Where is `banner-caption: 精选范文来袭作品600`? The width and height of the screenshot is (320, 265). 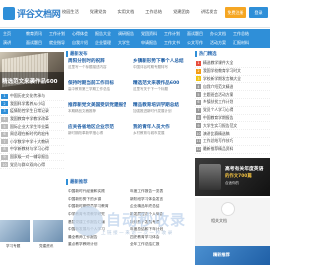 banner-caption: 精选范文来袭作品600 is located at coordinates (32, 81).